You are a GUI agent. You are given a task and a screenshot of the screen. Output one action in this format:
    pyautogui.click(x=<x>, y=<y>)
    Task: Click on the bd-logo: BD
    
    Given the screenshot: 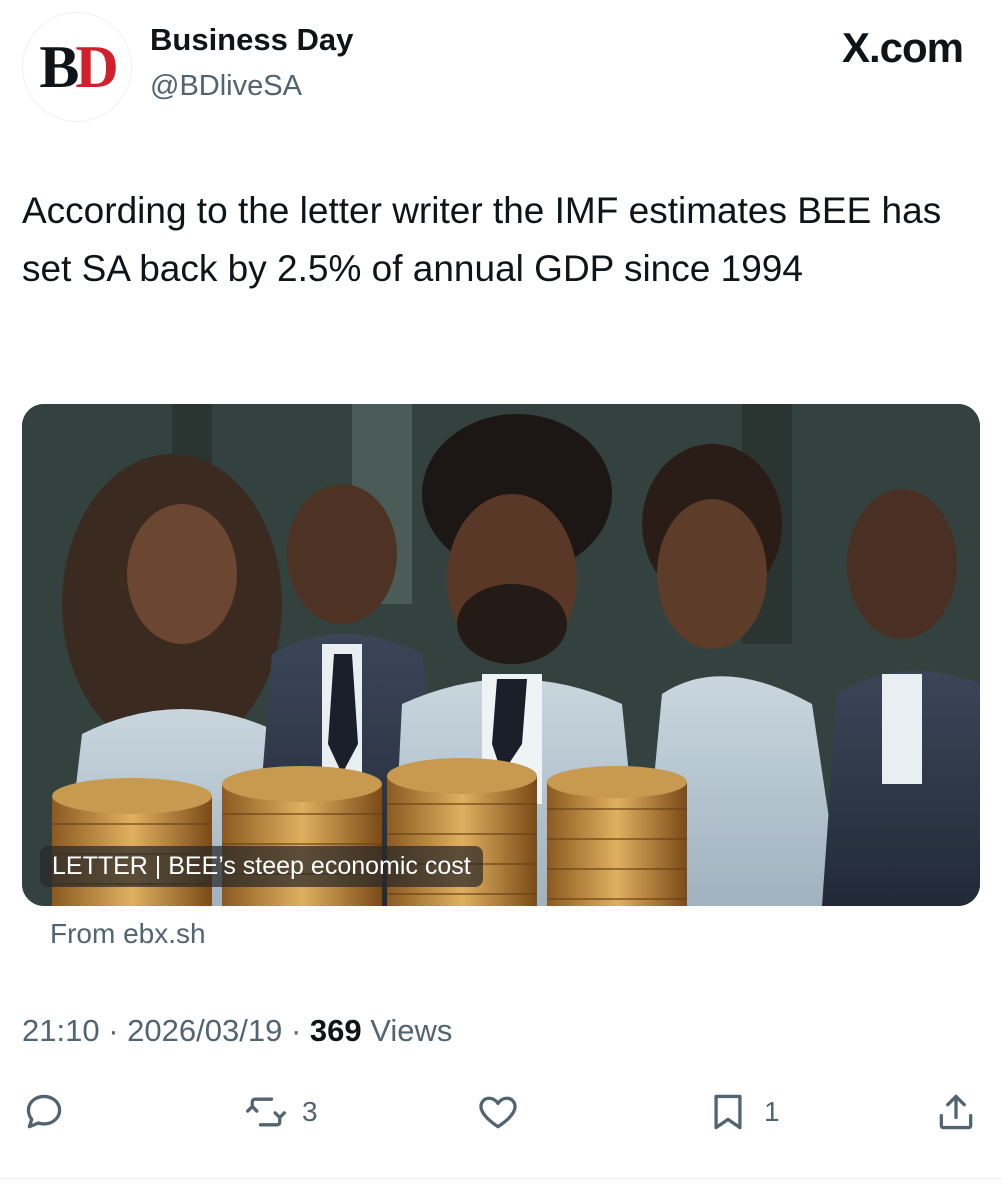 What is the action you would take?
    pyautogui.click(x=78, y=67)
    